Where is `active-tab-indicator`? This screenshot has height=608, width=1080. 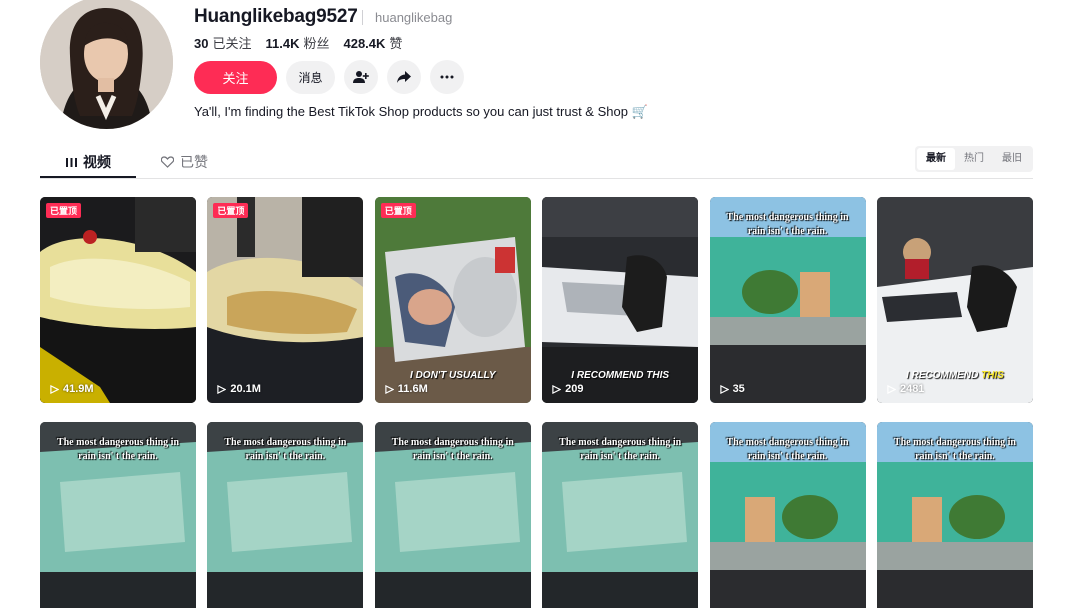 active-tab-indicator is located at coordinates (88, 177).